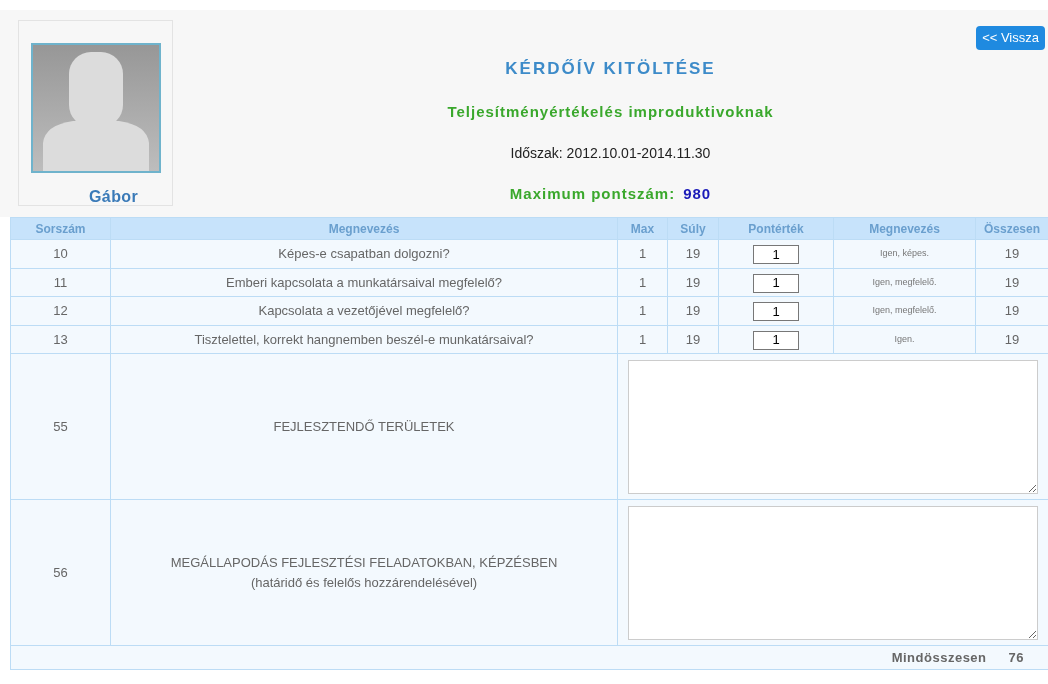 This screenshot has height=684, width=1048. What do you see at coordinates (114, 197) in the screenshot?
I see `user-name: Gábor` at bounding box center [114, 197].